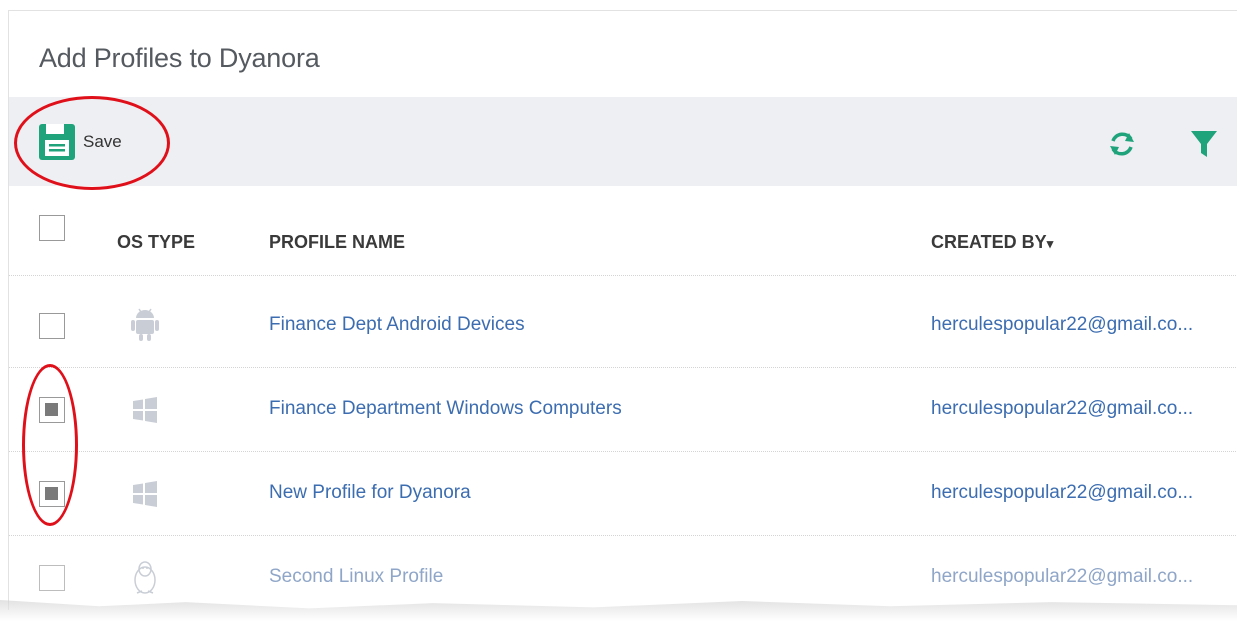 Image resolution: width=1237 pixels, height=621 pixels. I want to click on table-header: OS TYPE PROFILE NAME CREATED BY▾, so click(623, 228).